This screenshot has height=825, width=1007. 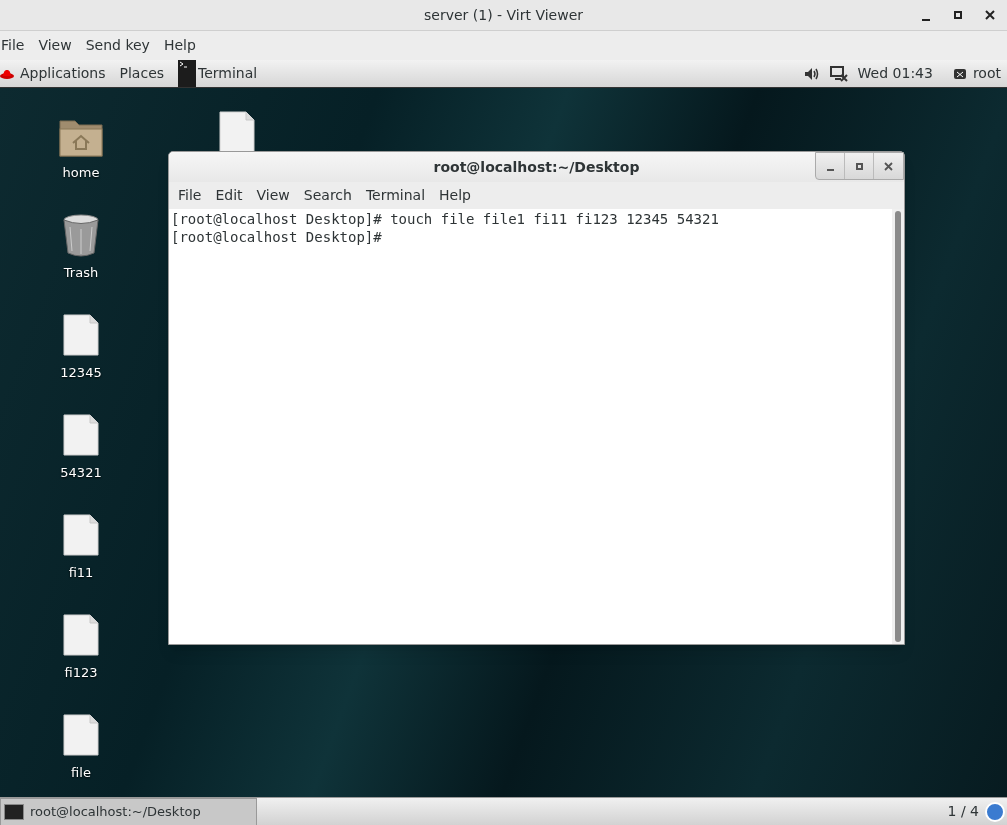 I want to click on places-menu: Places, so click(x=142, y=73).